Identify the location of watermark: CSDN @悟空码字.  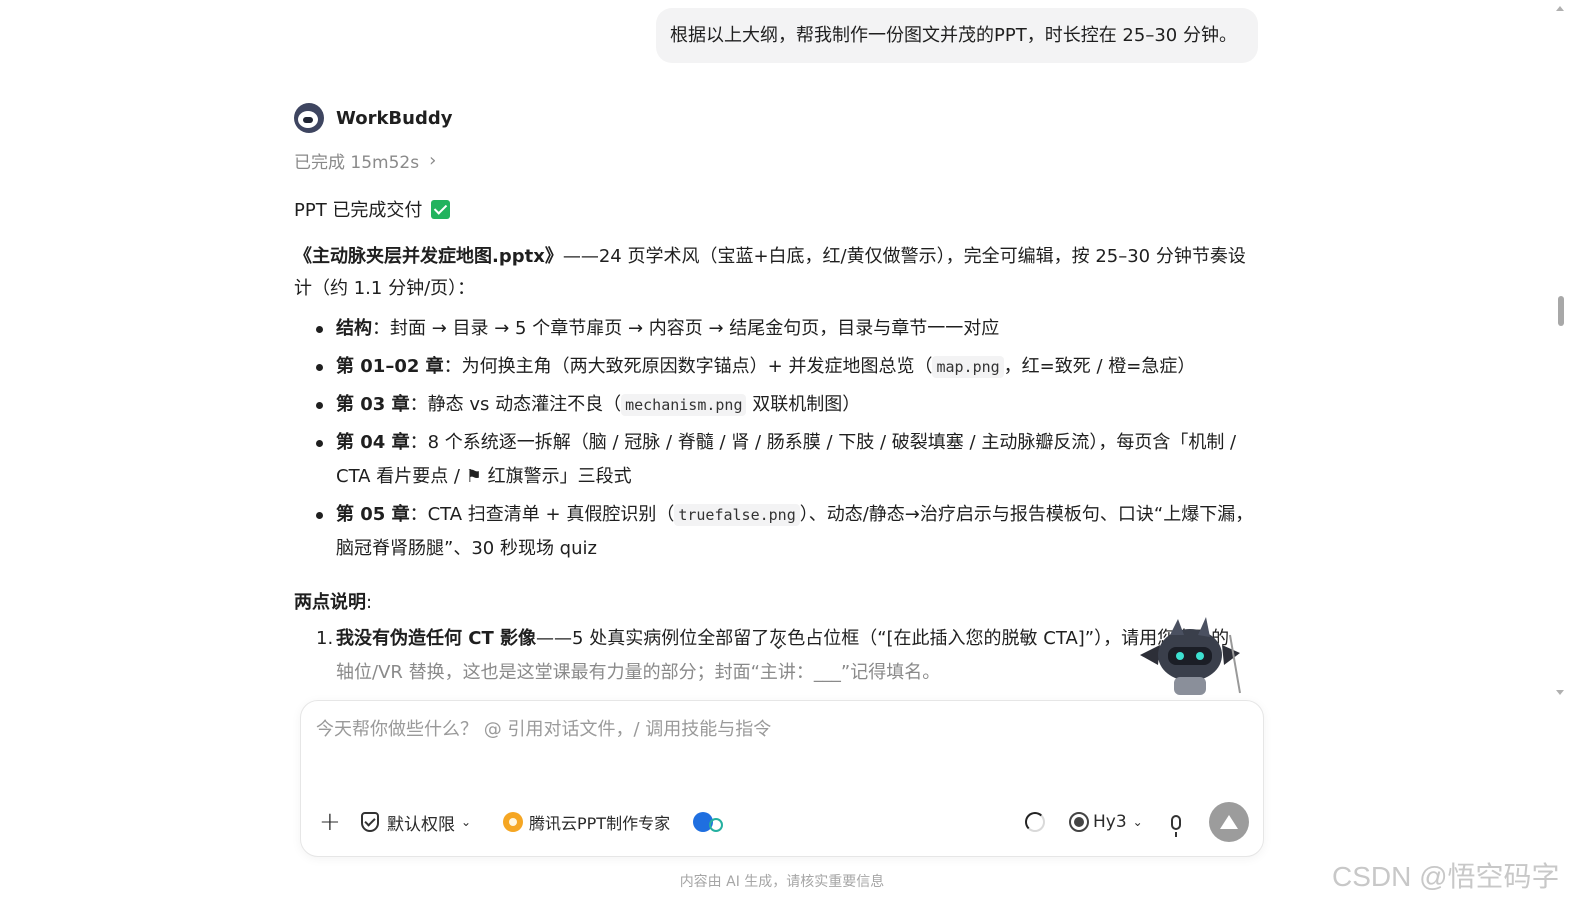
(1446, 876).